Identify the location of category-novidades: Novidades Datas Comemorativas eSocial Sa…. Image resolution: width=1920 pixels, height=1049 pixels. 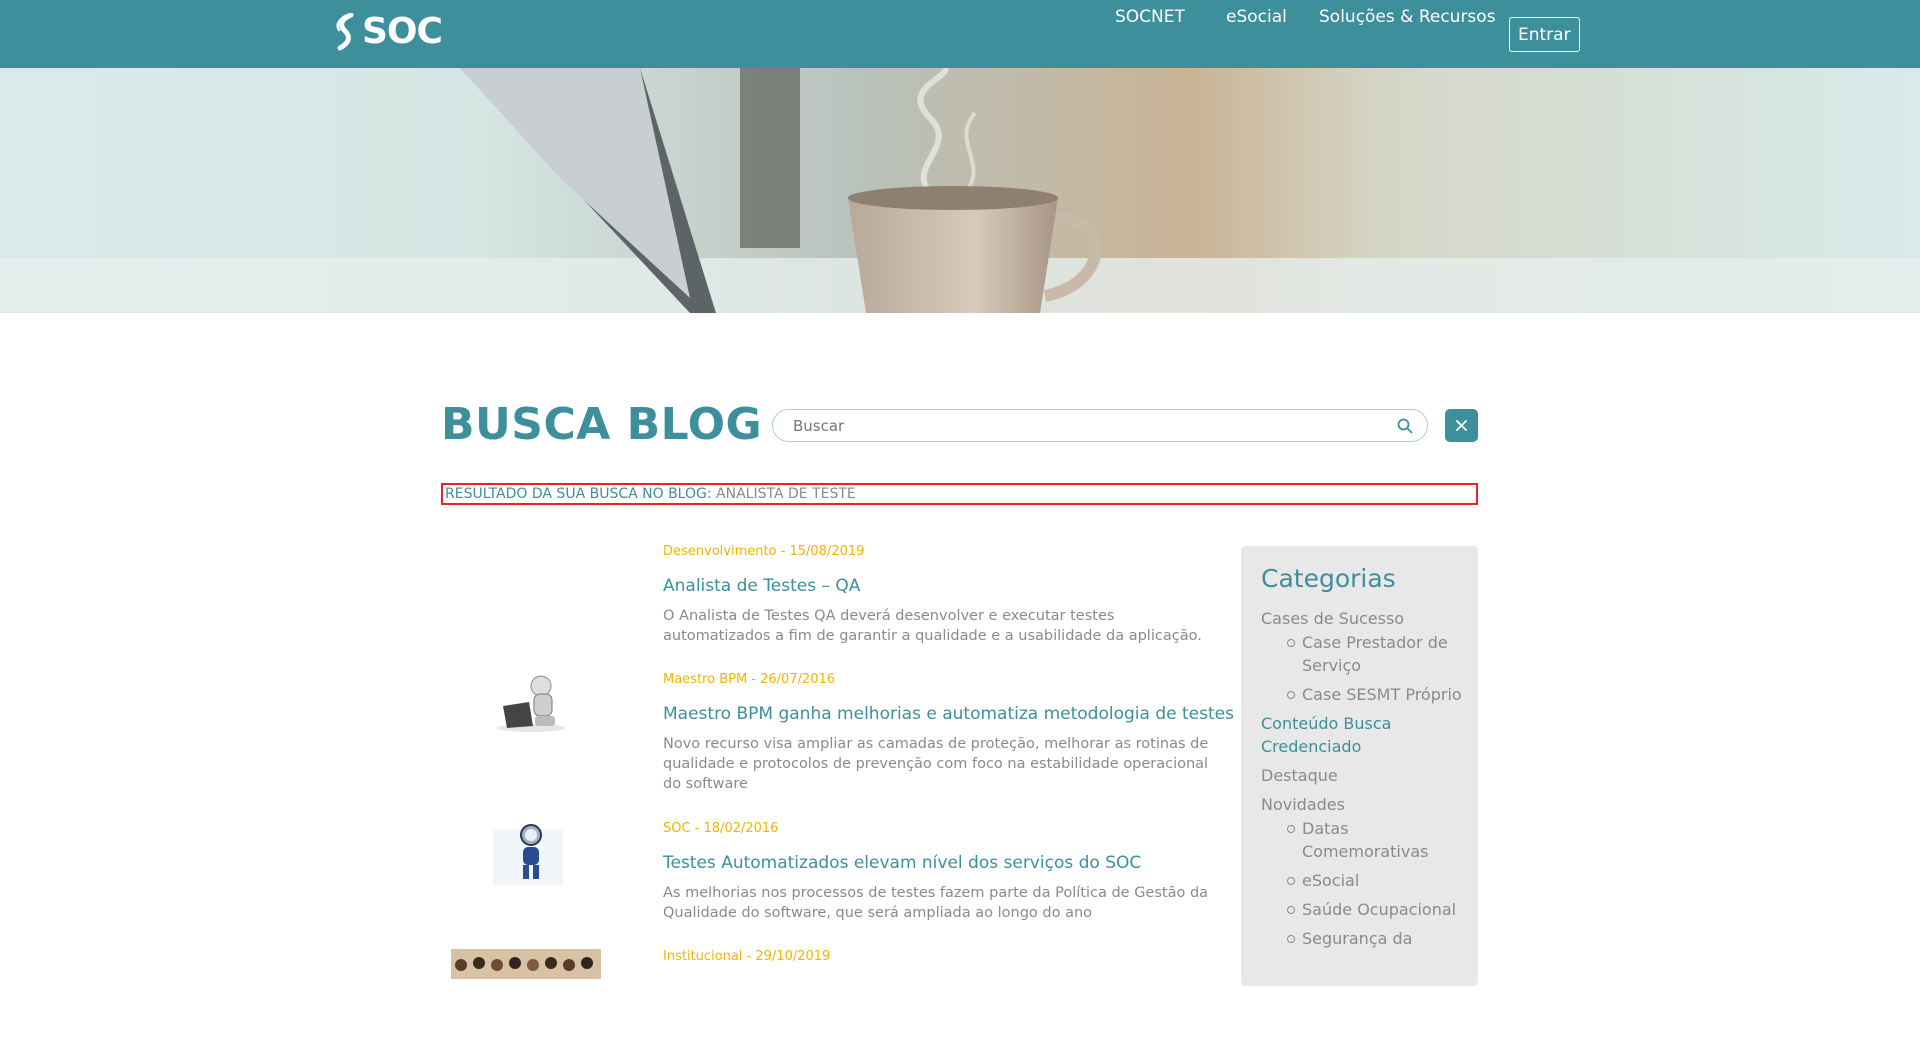
(1363, 871).